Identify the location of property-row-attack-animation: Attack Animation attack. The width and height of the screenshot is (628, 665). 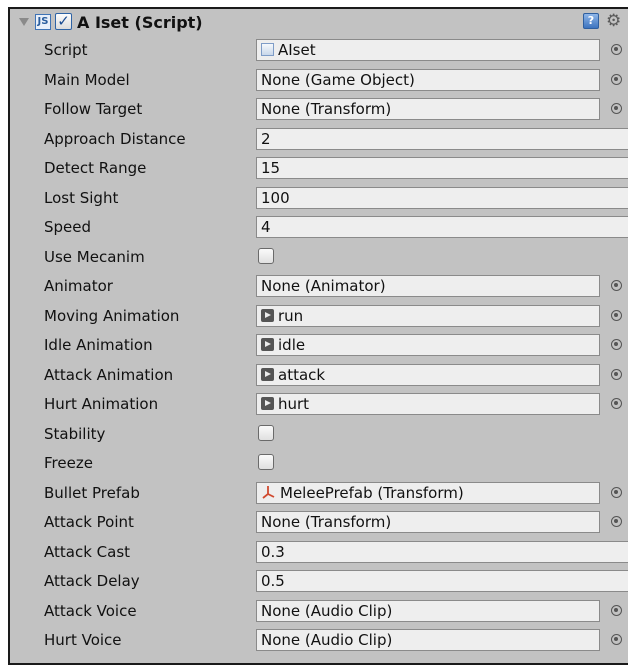
(319, 376).